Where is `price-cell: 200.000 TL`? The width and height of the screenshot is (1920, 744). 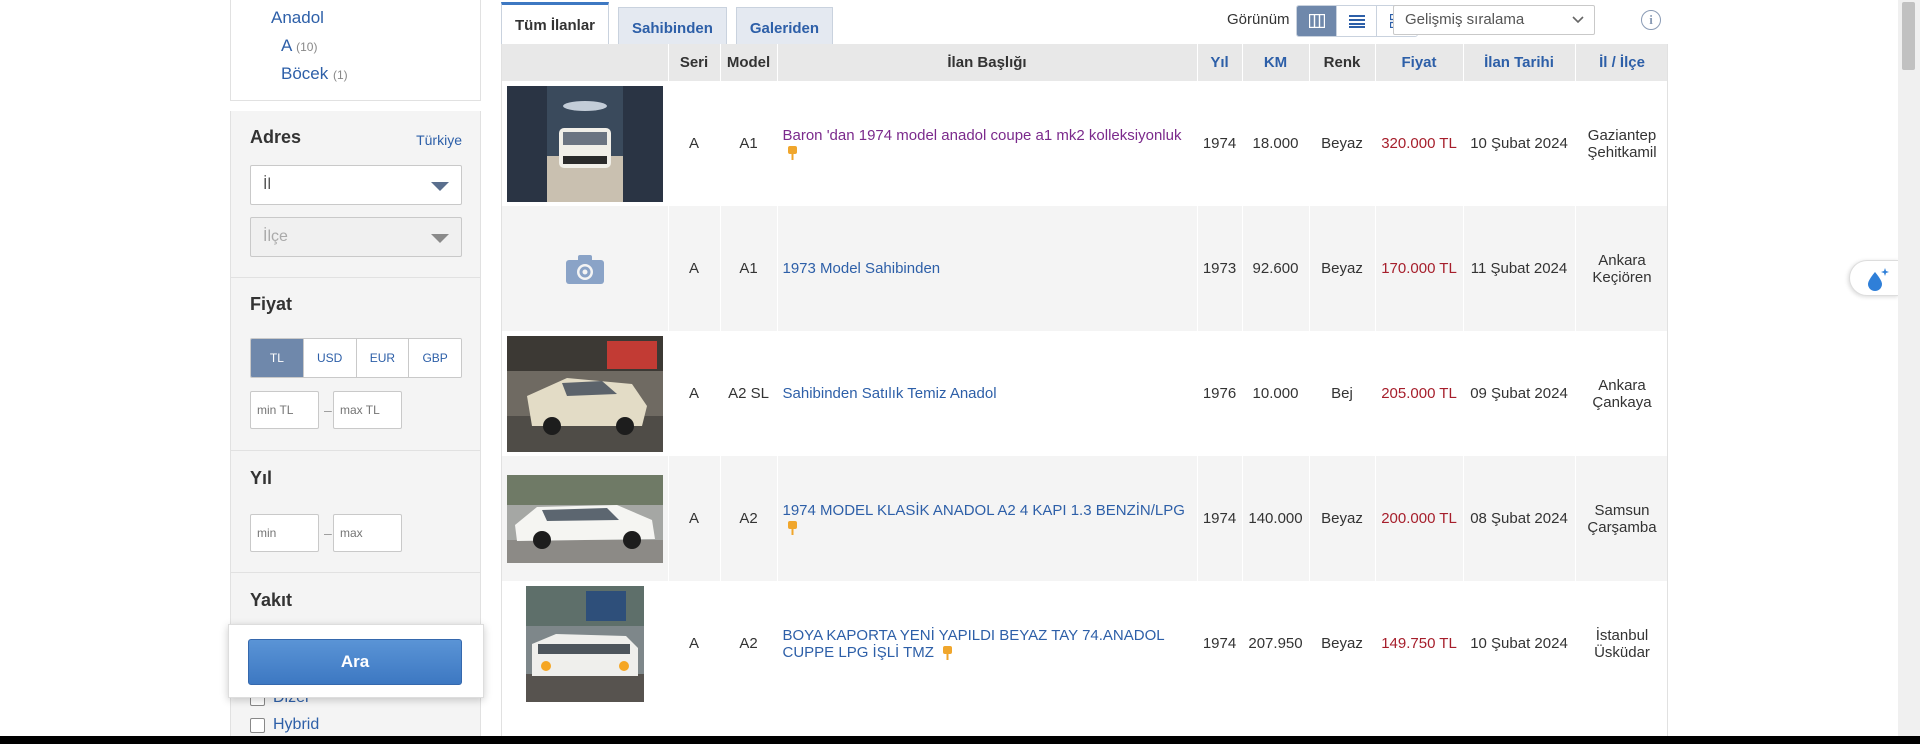
price-cell: 200.000 TL is located at coordinates (1419, 518).